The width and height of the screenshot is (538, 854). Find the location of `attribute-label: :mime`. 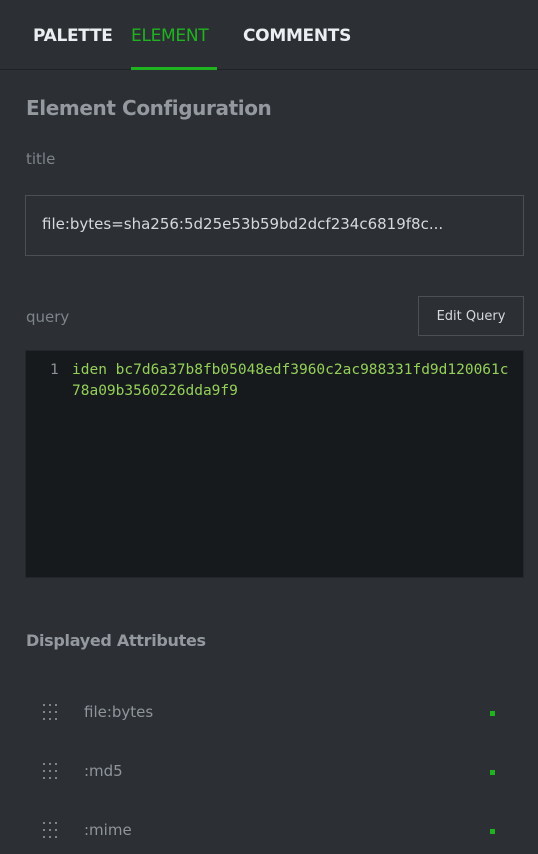

attribute-label: :mime is located at coordinates (108, 830).